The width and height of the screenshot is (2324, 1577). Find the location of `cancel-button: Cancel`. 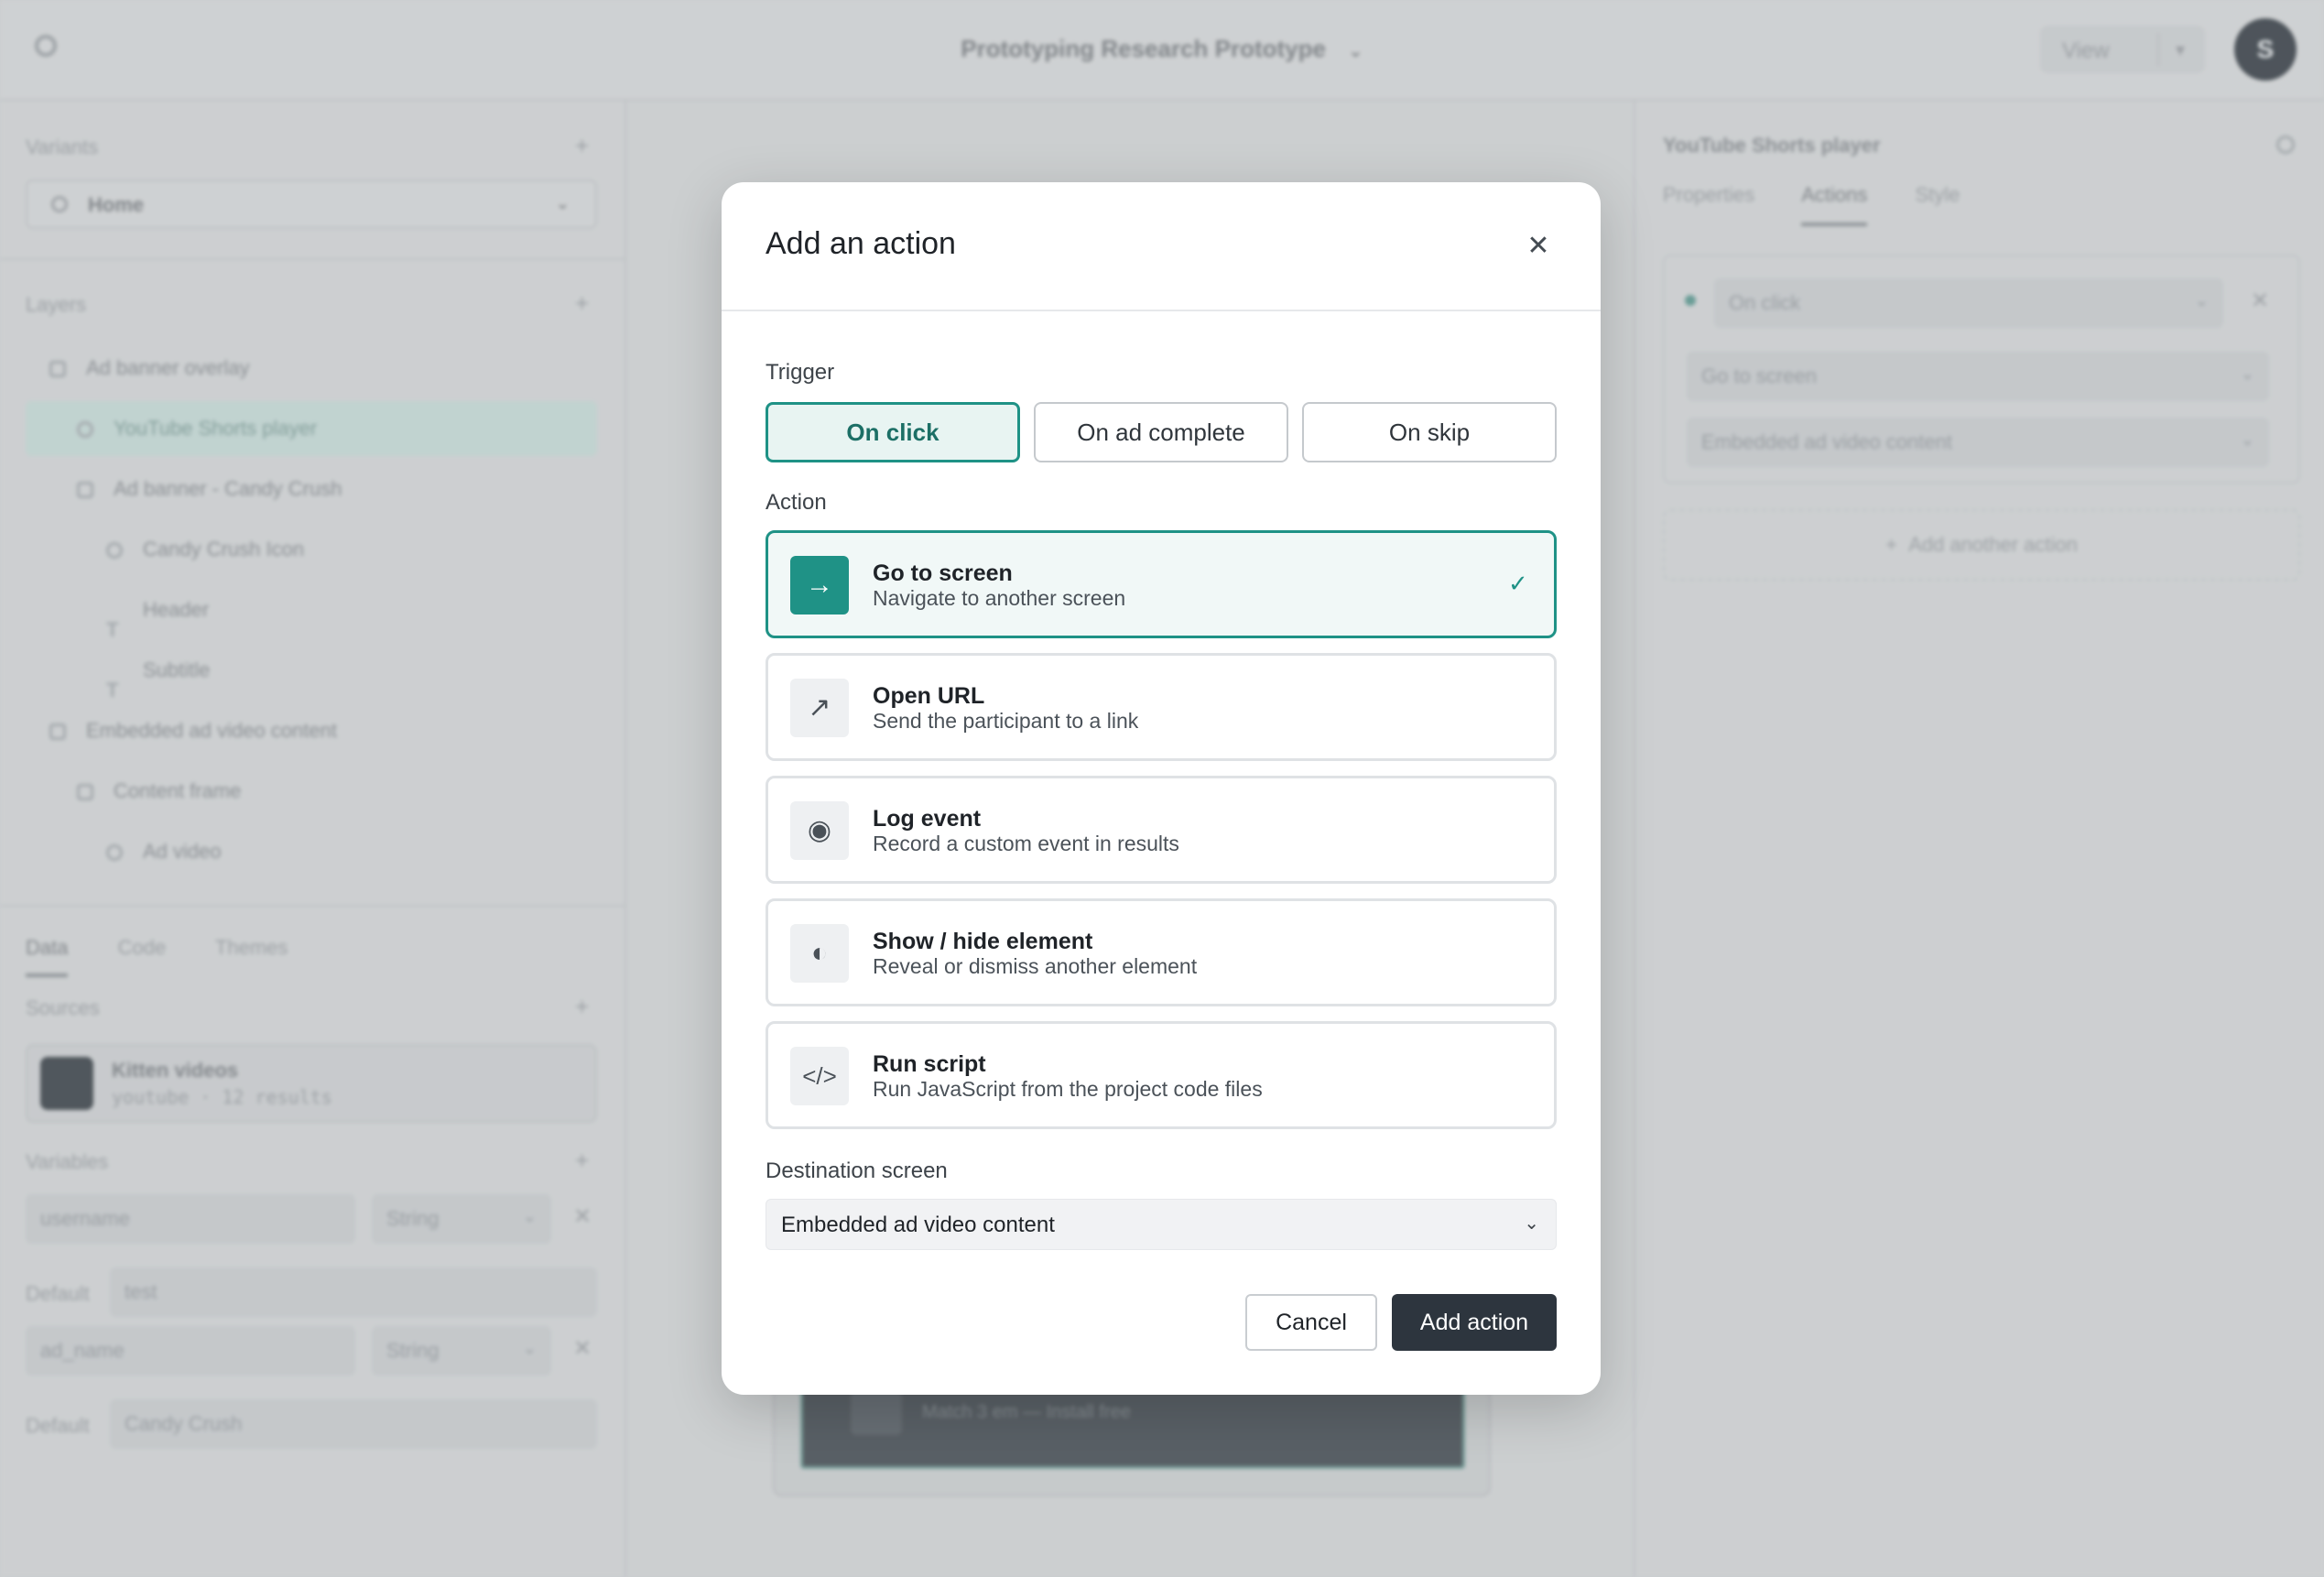

cancel-button: Cancel is located at coordinates (1311, 1322).